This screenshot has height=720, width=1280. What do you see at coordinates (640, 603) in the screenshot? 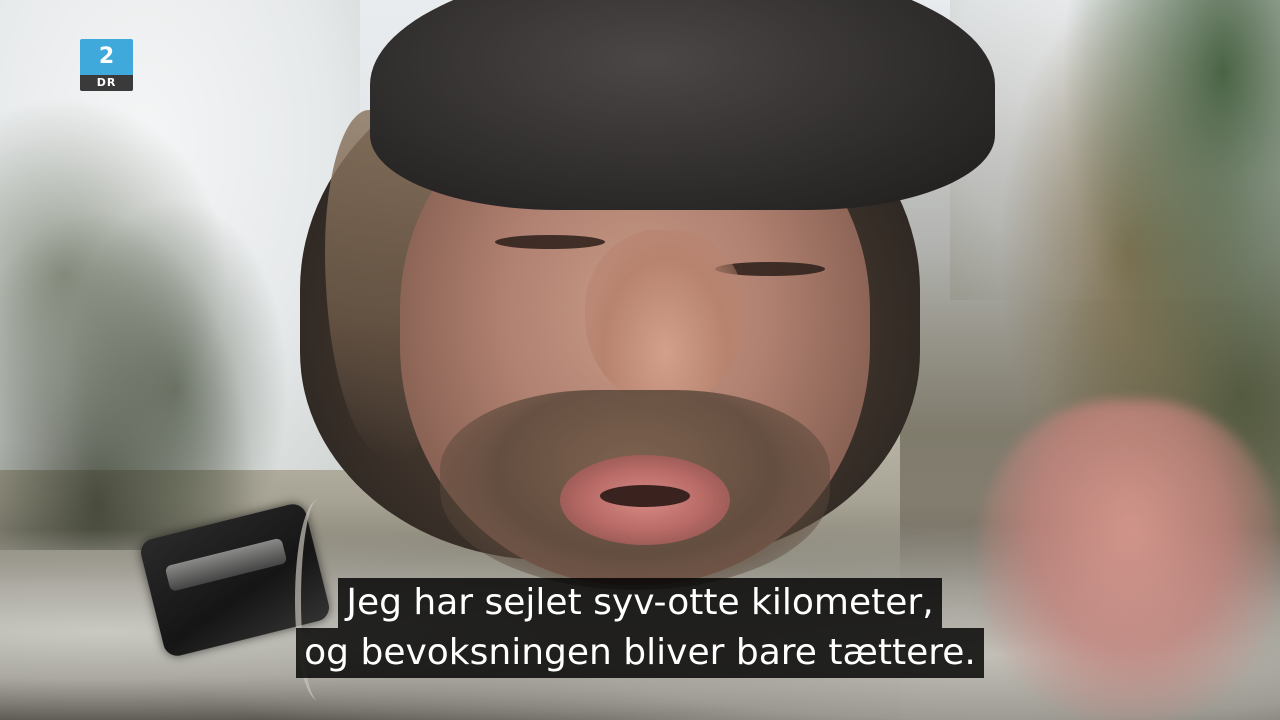
I see `subtitle-line-1: Jeg har sejlet syv-otte kilometer,` at bounding box center [640, 603].